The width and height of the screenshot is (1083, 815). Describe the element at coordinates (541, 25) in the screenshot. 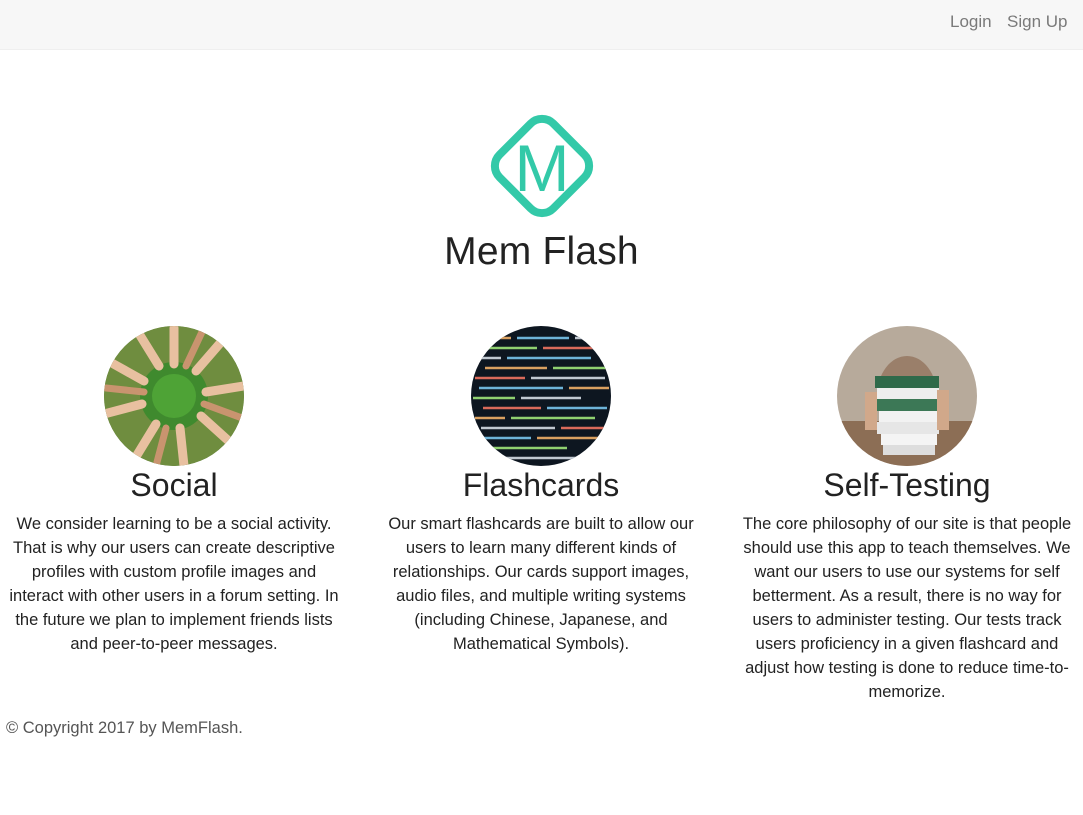

I see `top-navbar: Login Sign Up` at that location.